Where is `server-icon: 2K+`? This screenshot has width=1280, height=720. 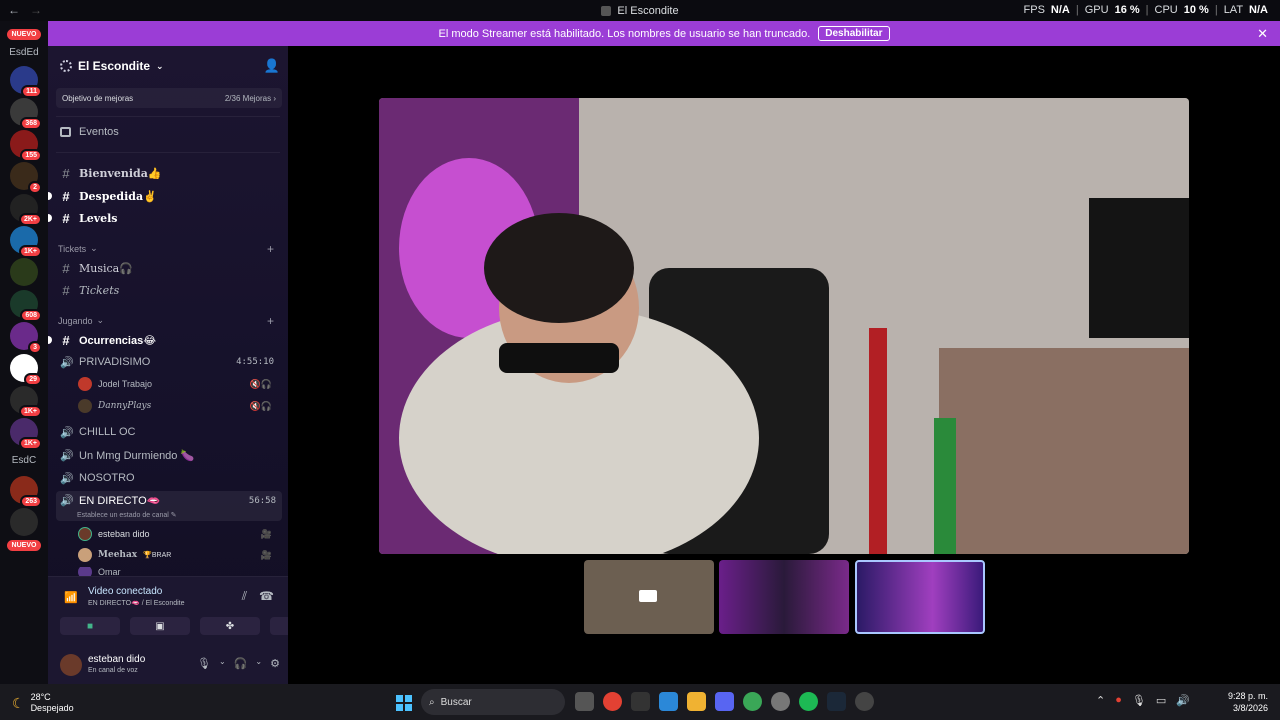 server-icon: 2K+ is located at coordinates (26, 210).